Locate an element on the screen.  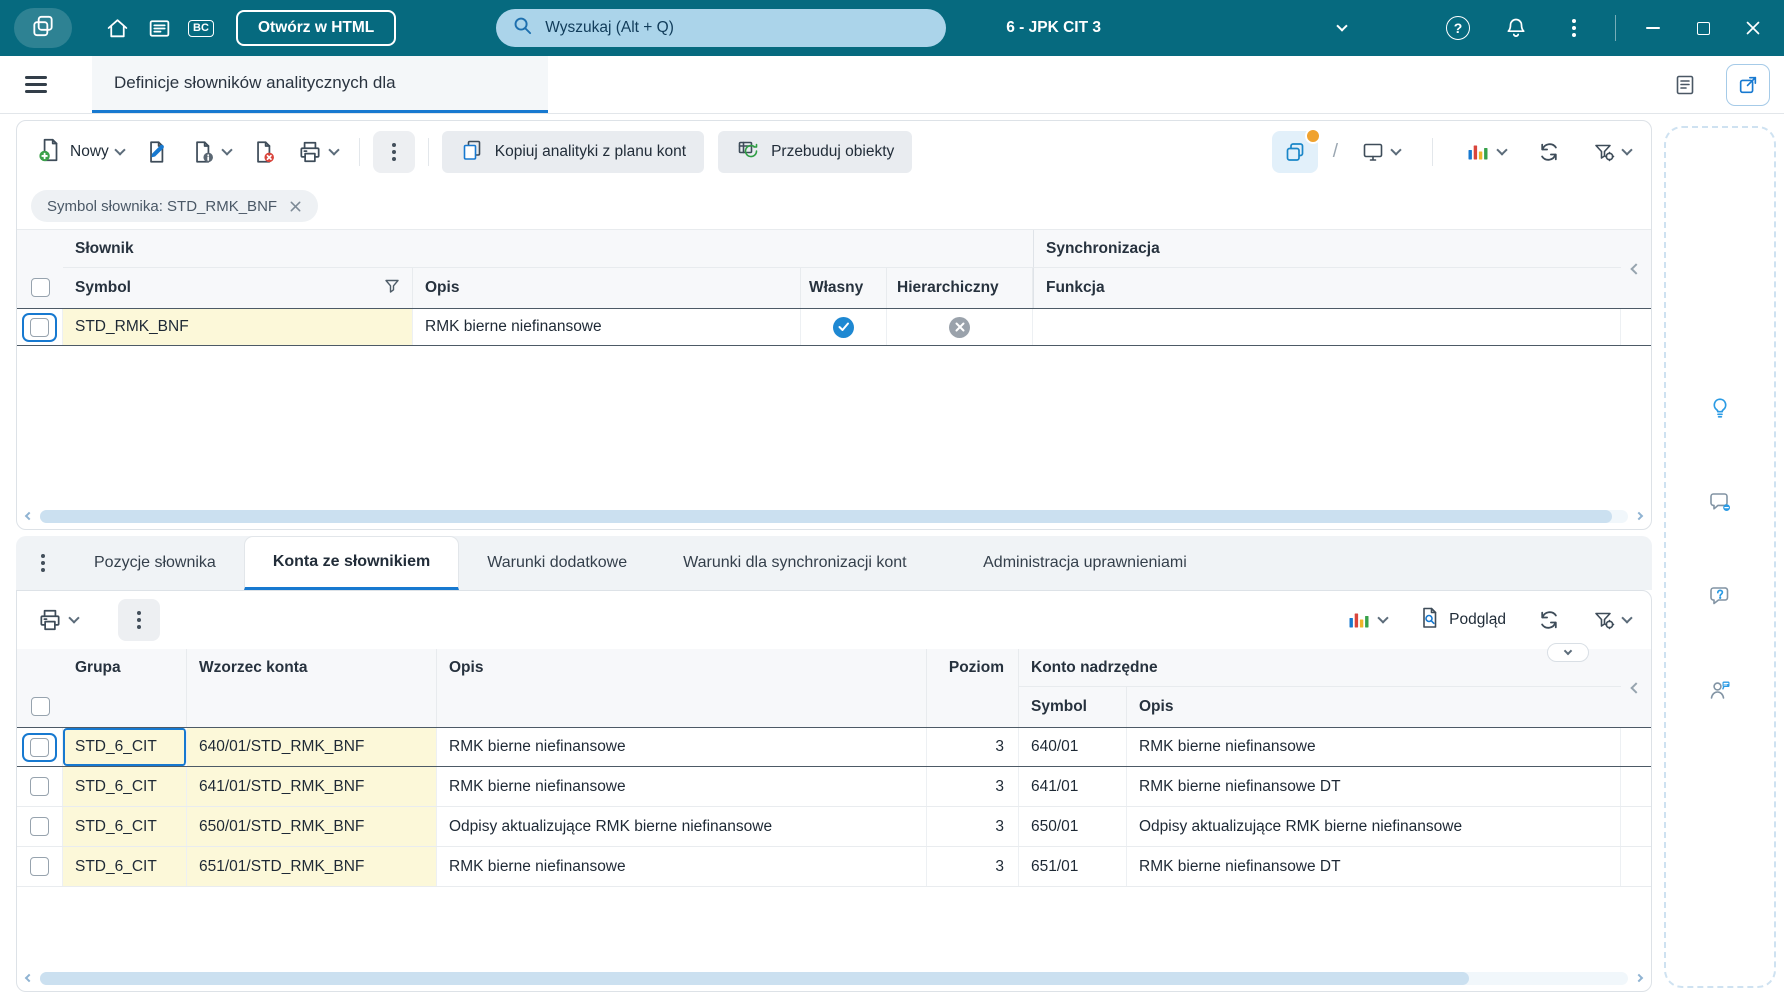
column-group-synchronizacja: Synchronizacja is located at coordinates (1327, 249).